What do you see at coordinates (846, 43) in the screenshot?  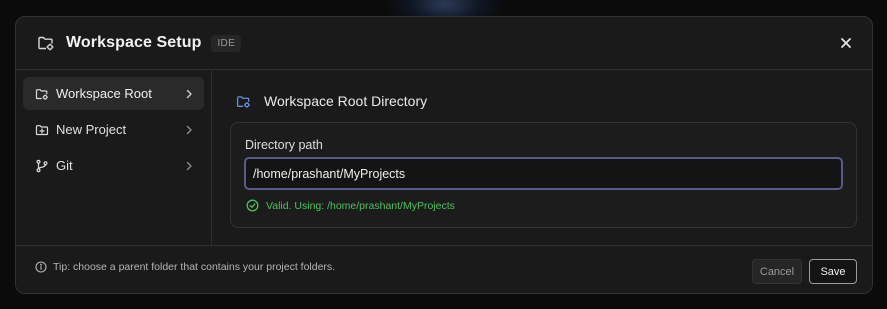 I see `close-icon` at bounding box center [846, 43].